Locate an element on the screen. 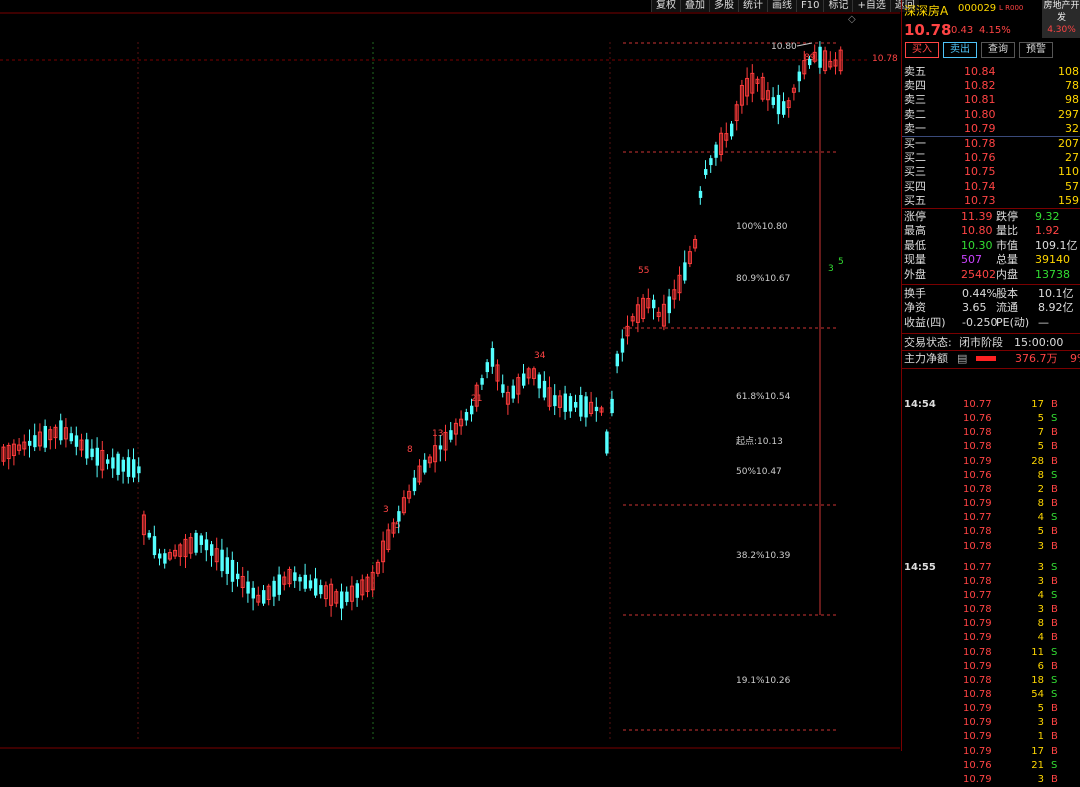 The image size is (1080, 787). list-icon: ▤ is located at coordinates (962, 359).